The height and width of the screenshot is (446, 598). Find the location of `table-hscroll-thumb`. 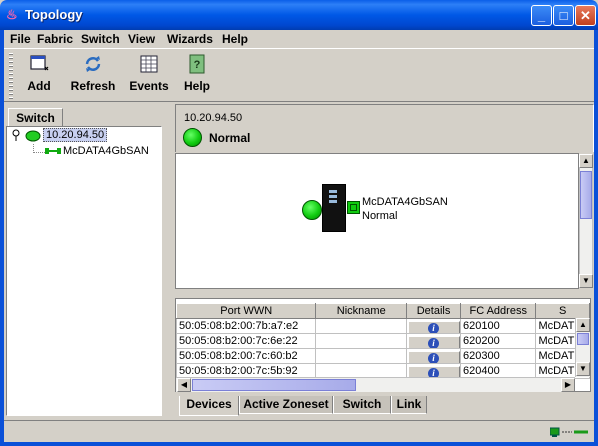

table-hscroll-thumb is located at coordinates (274, 385).